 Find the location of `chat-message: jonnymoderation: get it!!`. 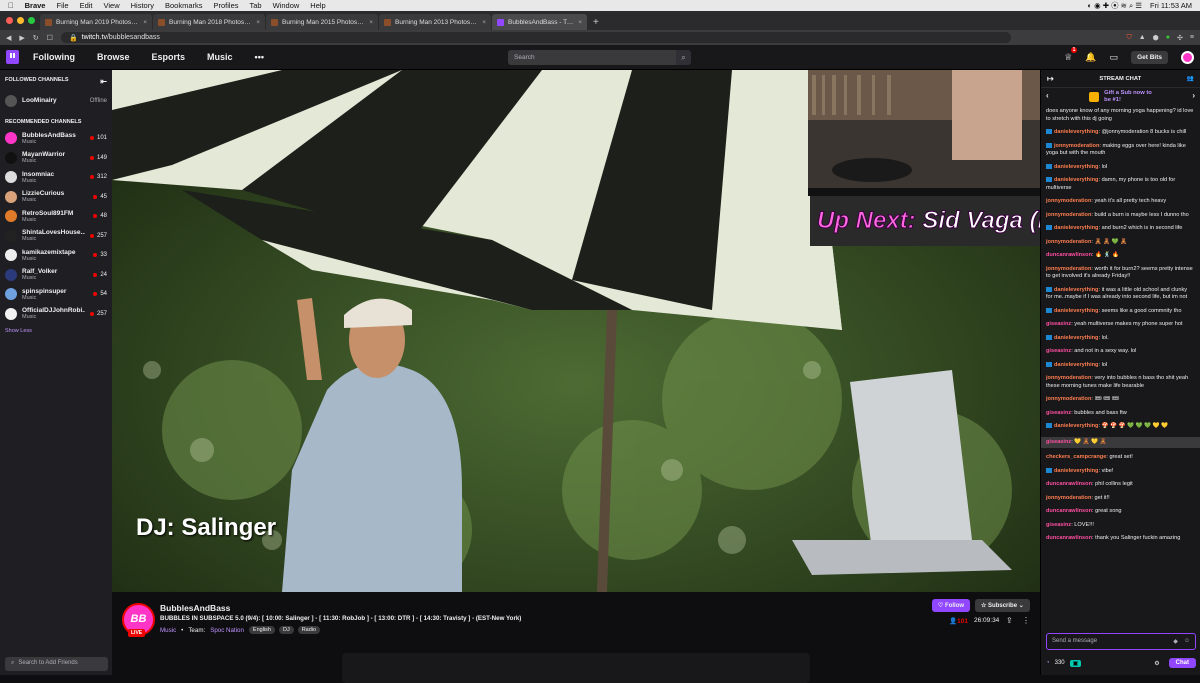

chat-message: jonnymoderation: get it!! is located at coordinates (1120, 499).